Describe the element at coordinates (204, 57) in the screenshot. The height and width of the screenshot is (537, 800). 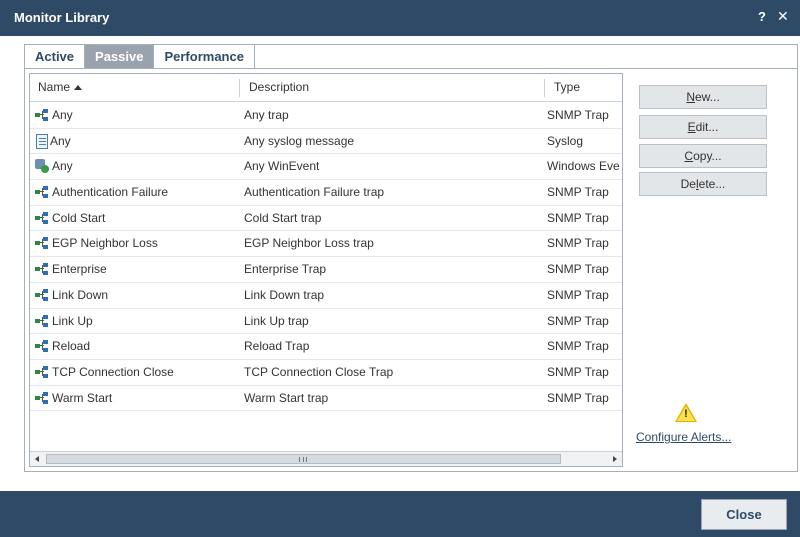
I see `tab-performance: Performance` at that location.